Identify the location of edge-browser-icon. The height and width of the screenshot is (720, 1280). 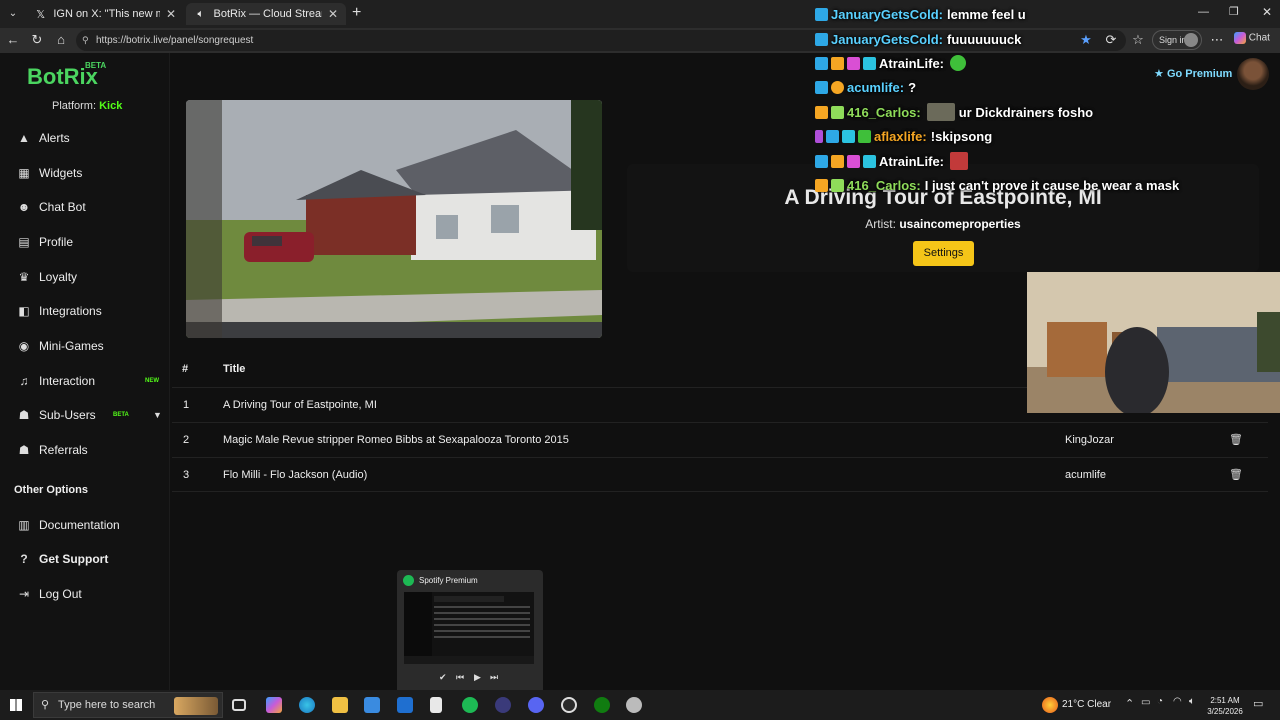
(307, 705).